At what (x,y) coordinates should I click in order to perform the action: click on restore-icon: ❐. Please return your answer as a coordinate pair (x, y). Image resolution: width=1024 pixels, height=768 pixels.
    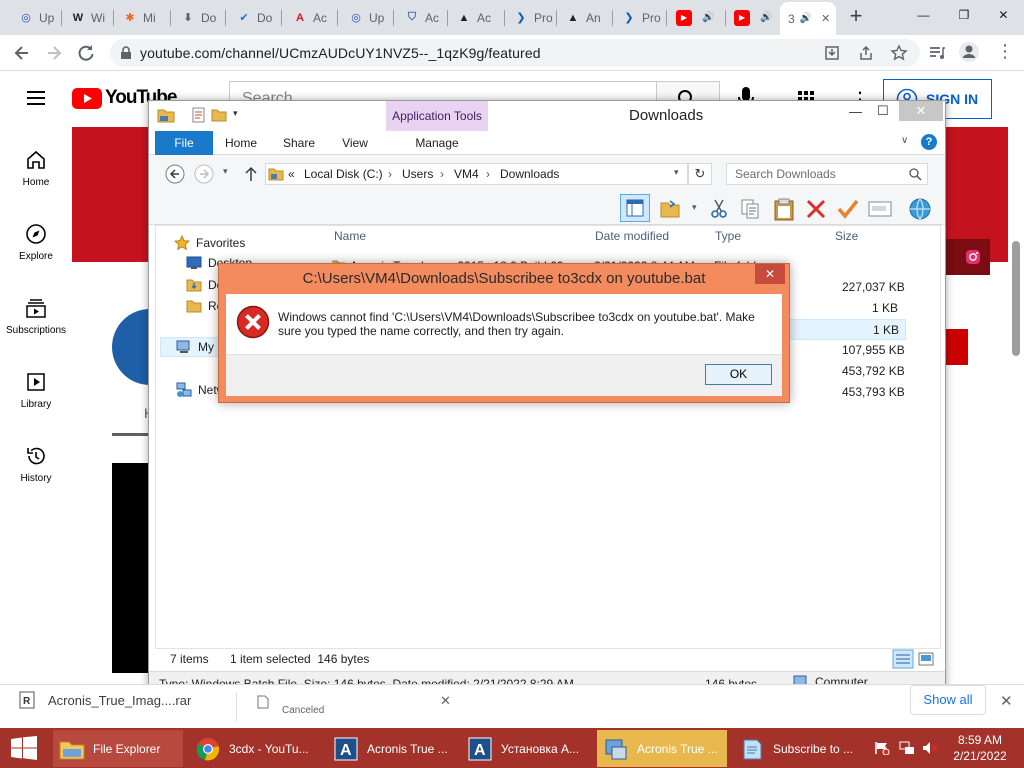
    Looking at the image, I should click on (964, 15).